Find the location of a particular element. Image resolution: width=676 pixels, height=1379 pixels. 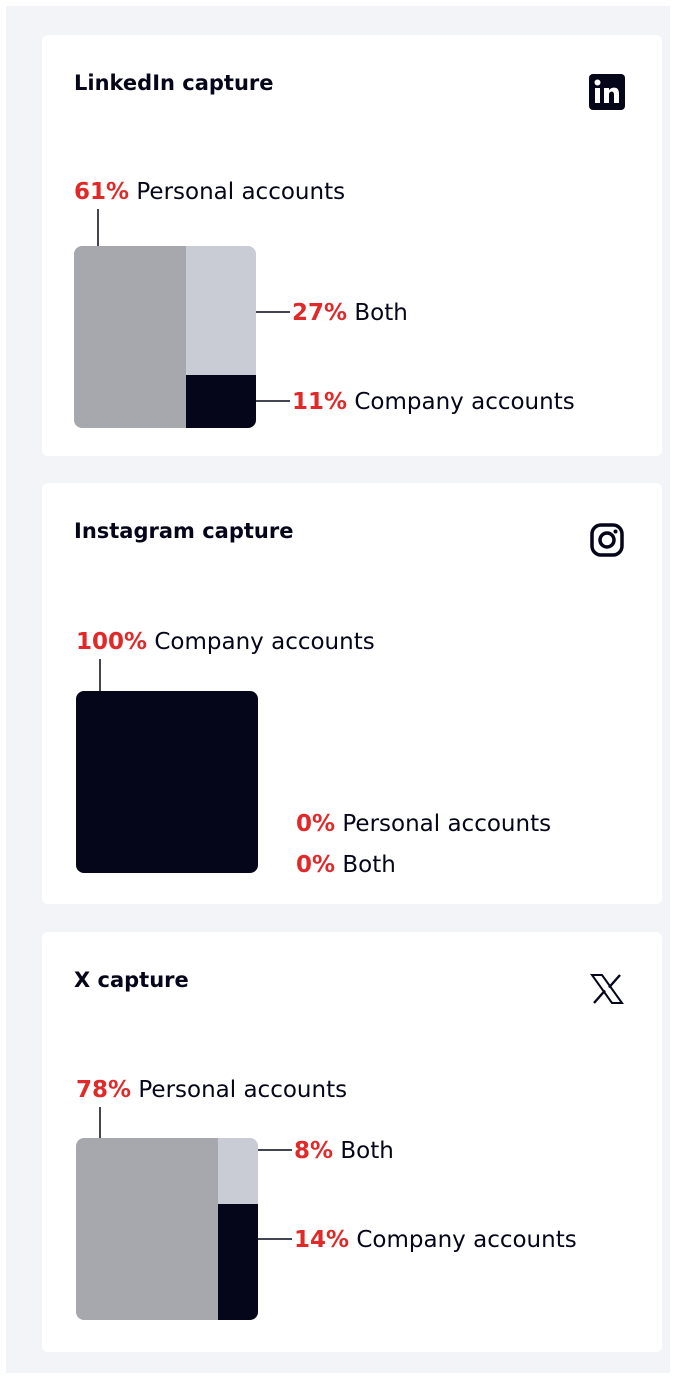

percent-label: 14% is located at coordinates (321, 1240).